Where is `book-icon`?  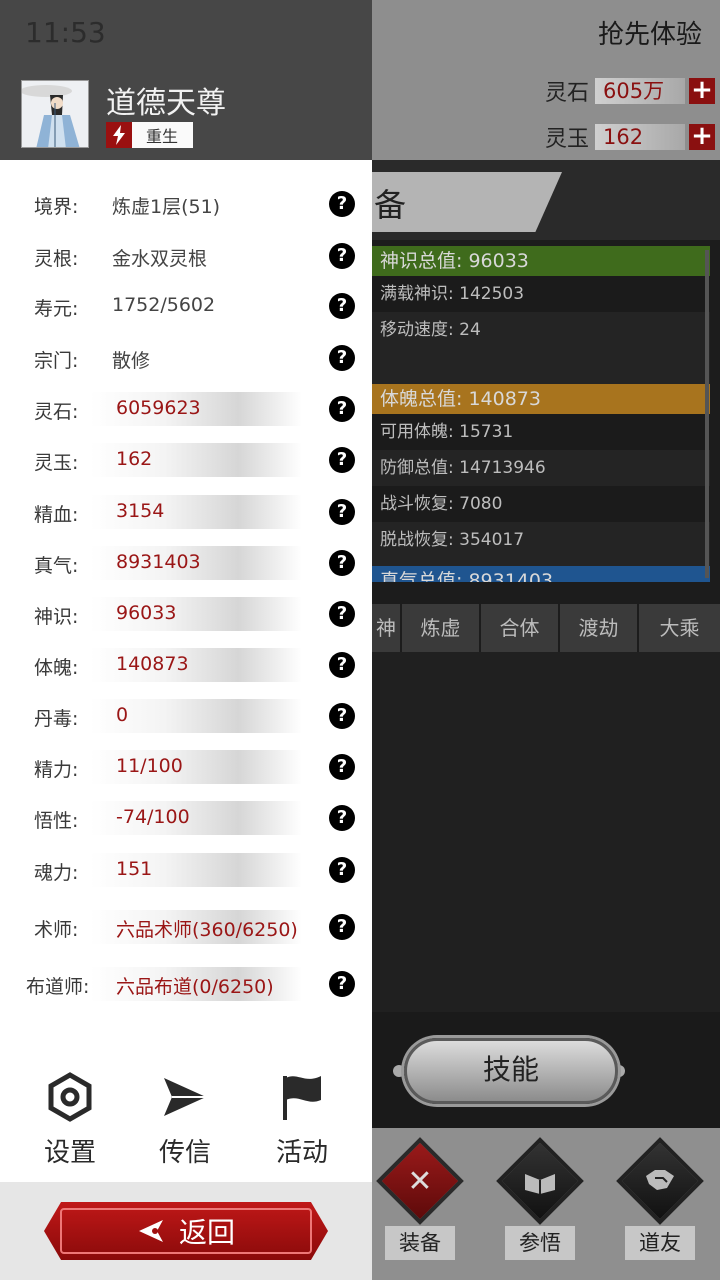
book-icon is located at coordinates (540, 1184).